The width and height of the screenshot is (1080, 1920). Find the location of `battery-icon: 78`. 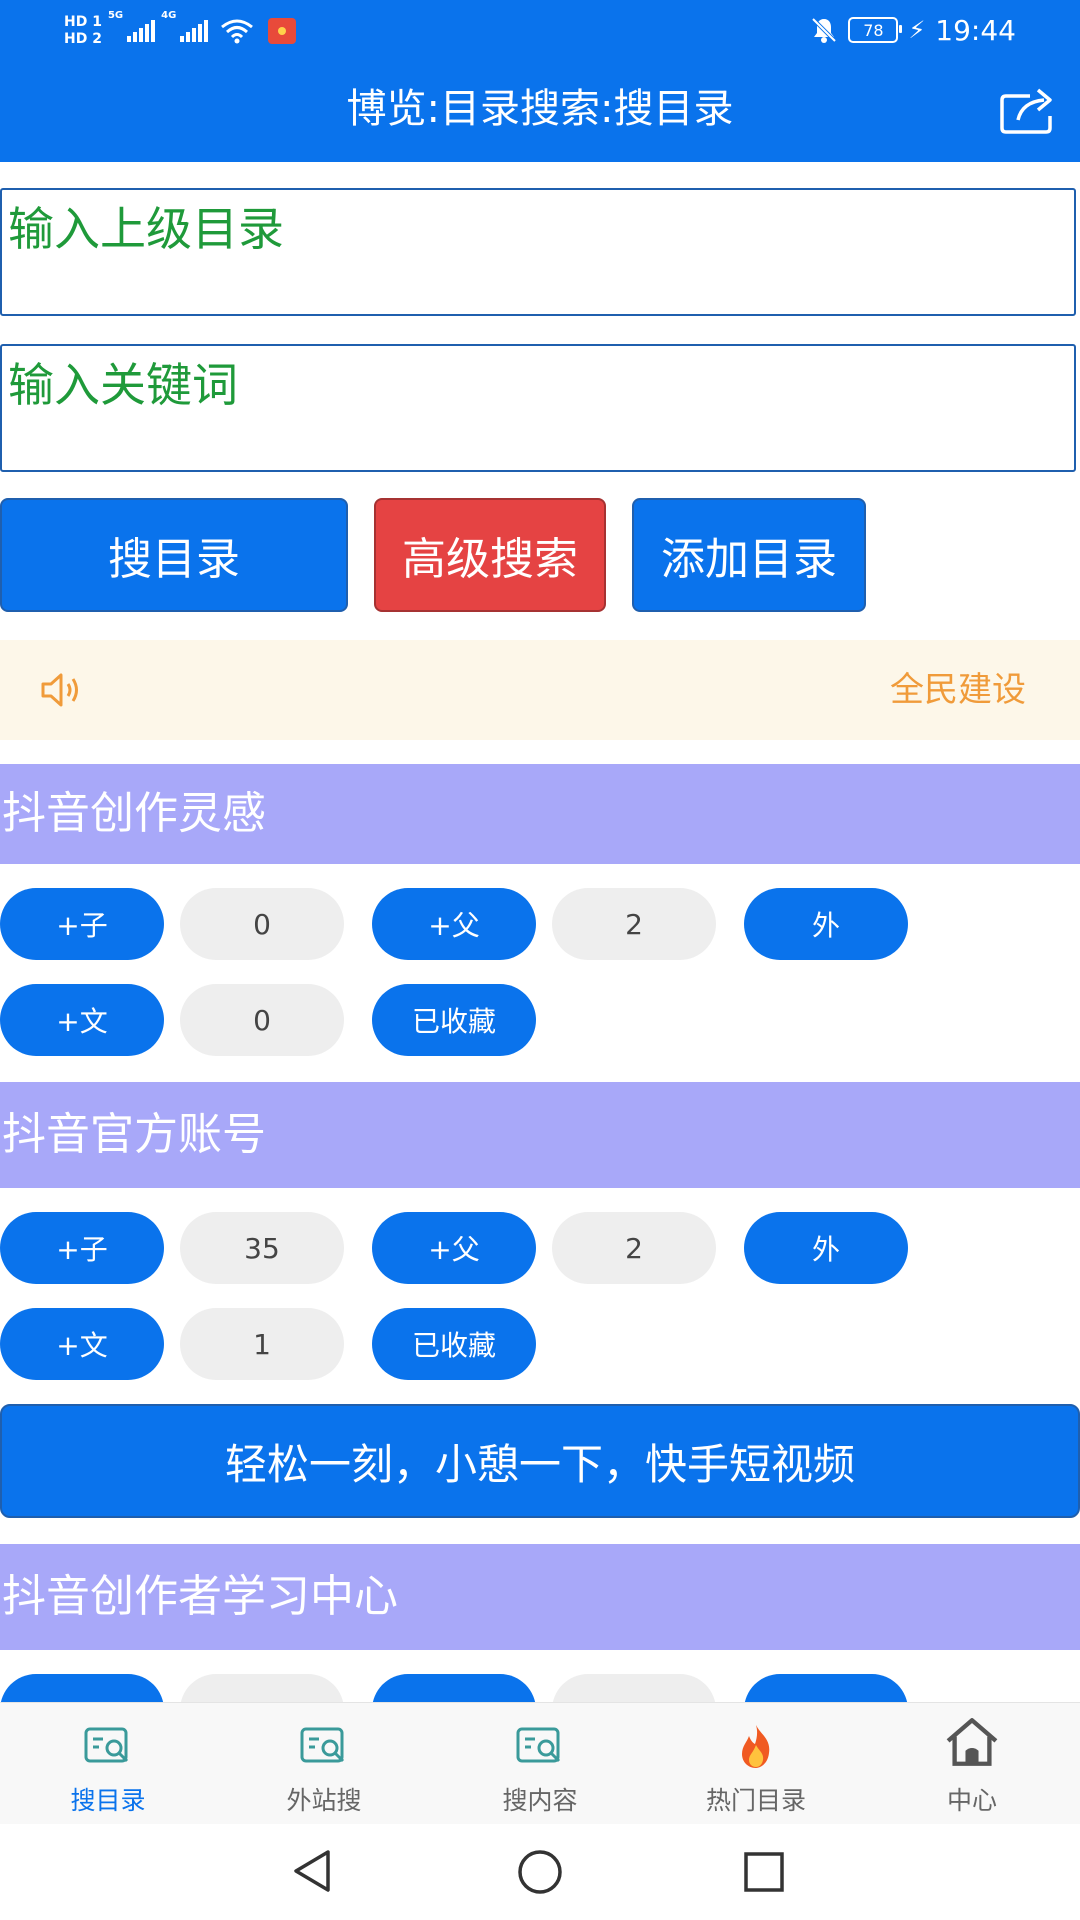

battery-icon: 78 is located at coordinates (875, 30).